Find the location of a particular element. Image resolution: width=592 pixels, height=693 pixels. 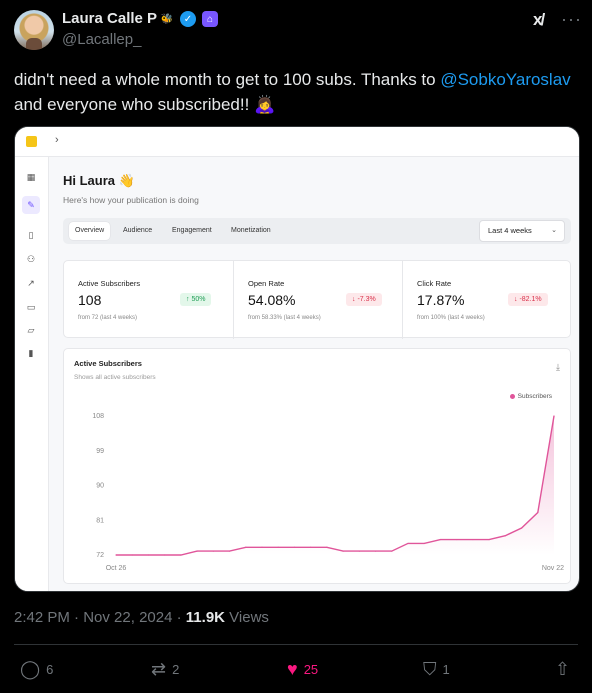

author-handle: @Lacallep_ is located at coordinates (101, 39).